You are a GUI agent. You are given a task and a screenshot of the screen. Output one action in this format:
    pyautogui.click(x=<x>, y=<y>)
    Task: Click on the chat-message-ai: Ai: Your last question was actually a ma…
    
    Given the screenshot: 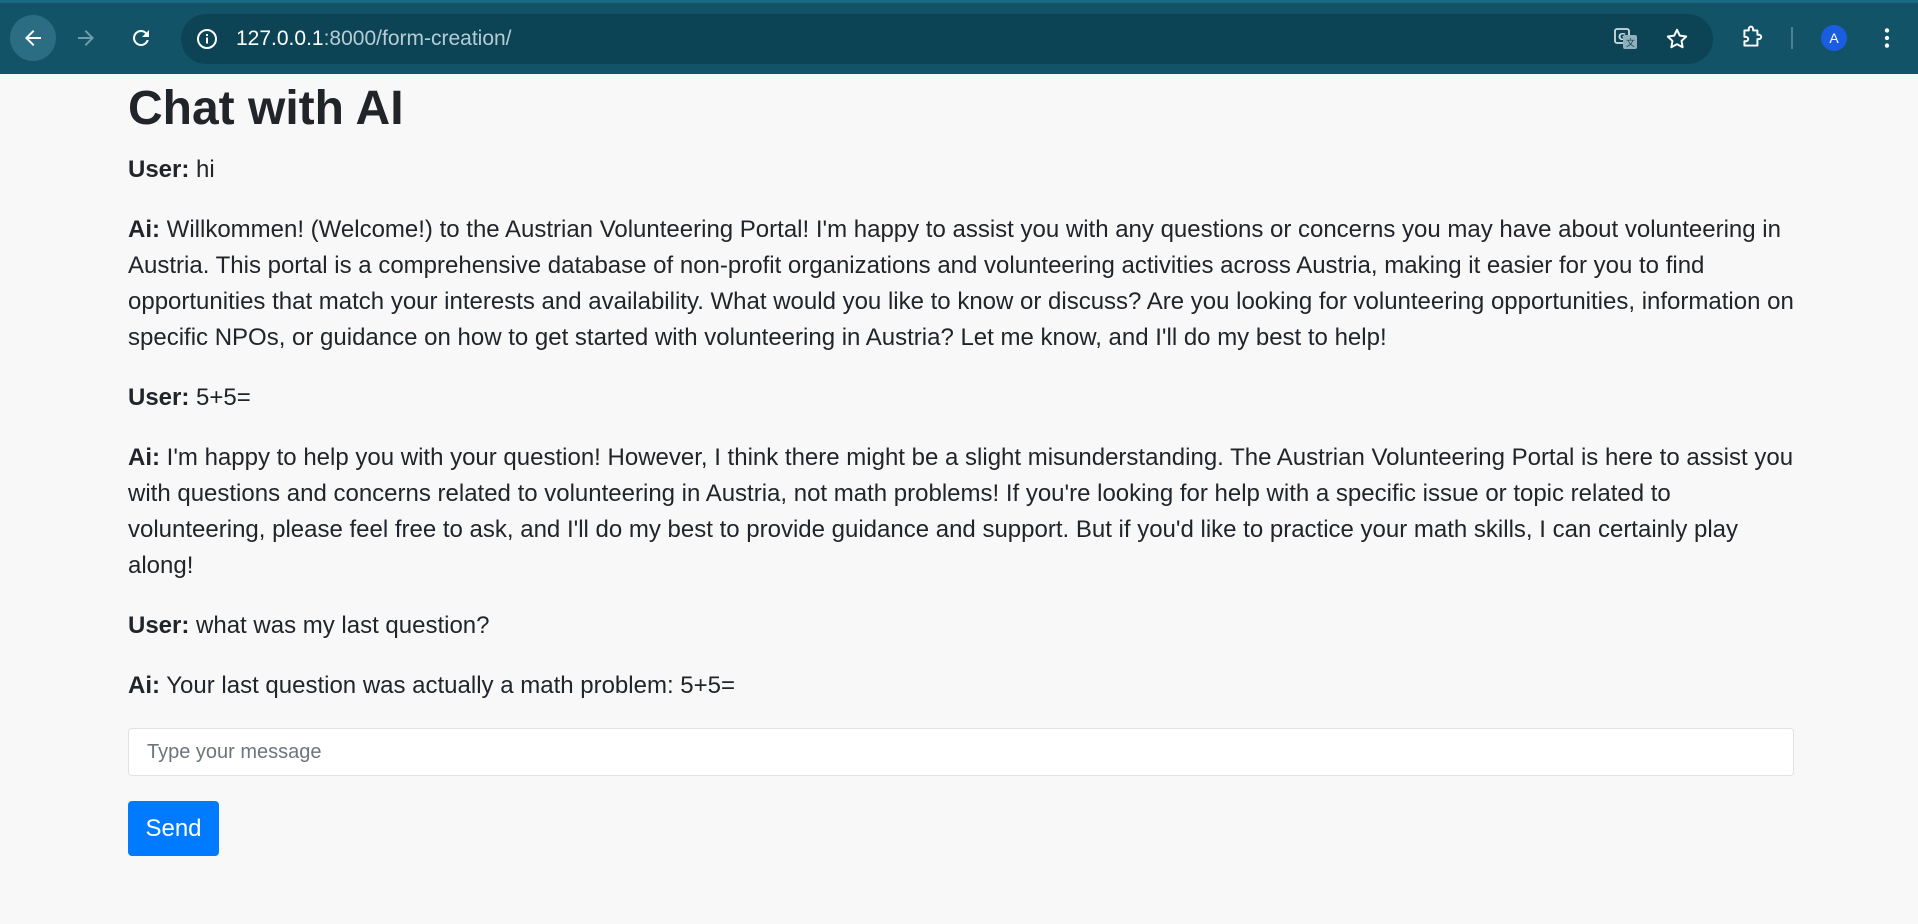 What is the action you would take?
    pyautogui.click(x=961, y=686)
    